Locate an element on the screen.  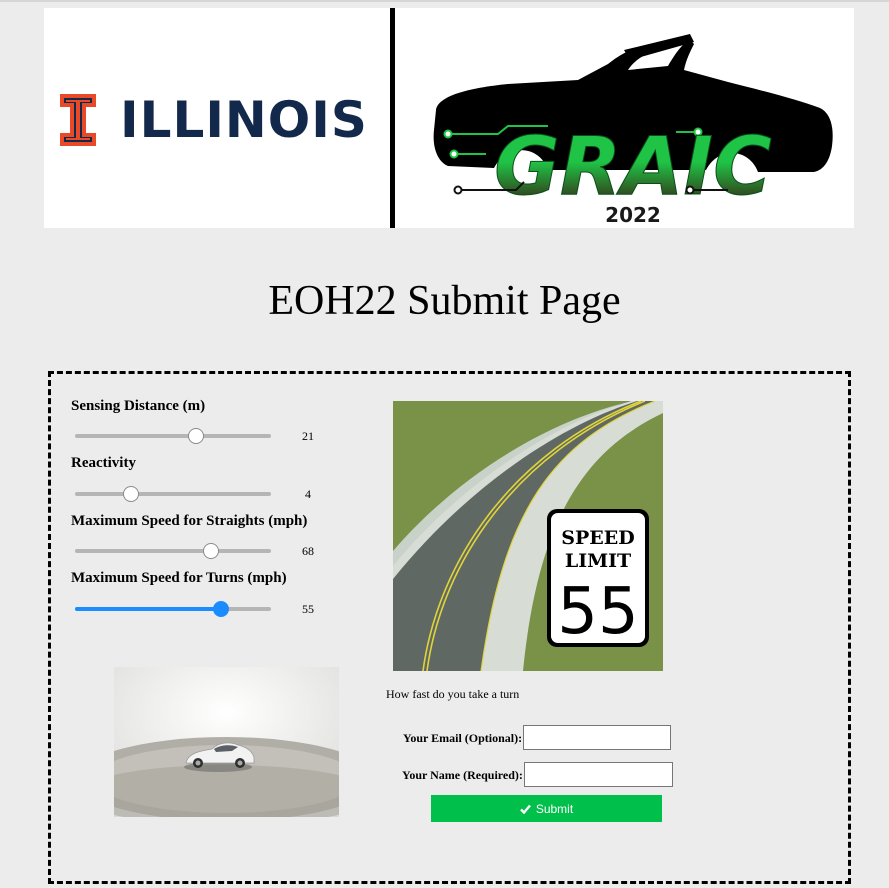
graic-wordmark: GRAIC is located at coordinates (633, 166).